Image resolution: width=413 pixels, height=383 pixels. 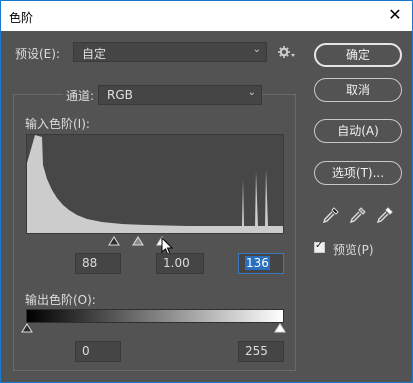 What do you see at coordinates (37, 54) in the screenshot?
I see `preset-label: 预设(E):` at bounding box center [37, 54].